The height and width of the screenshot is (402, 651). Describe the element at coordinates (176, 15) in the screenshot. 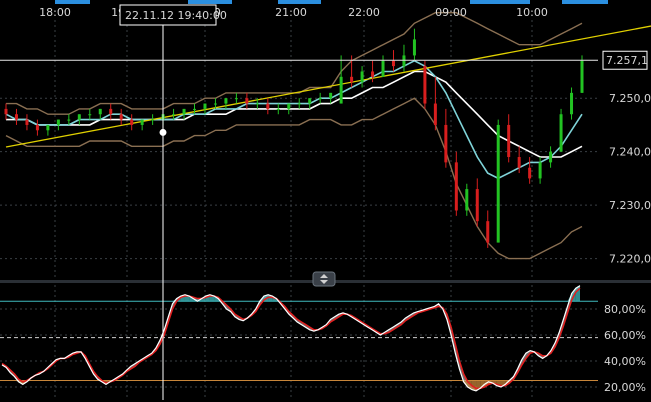

I see `crosshair-time-label: 22.11.12 19:40:00` at that location.